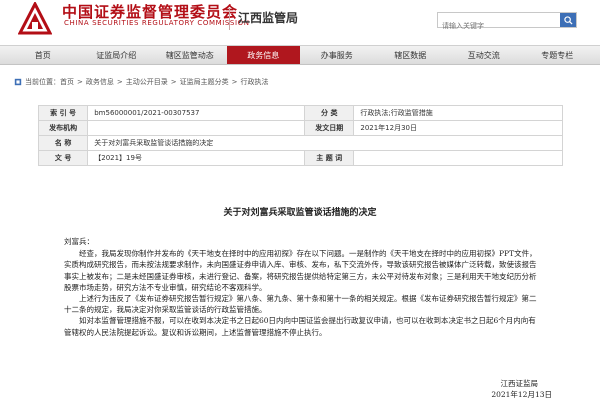 The image size is (600, 400). Describe the element at coordinates (79, 241) in the screenshot. I see `document-salutation: 刘富兵：` at that location.